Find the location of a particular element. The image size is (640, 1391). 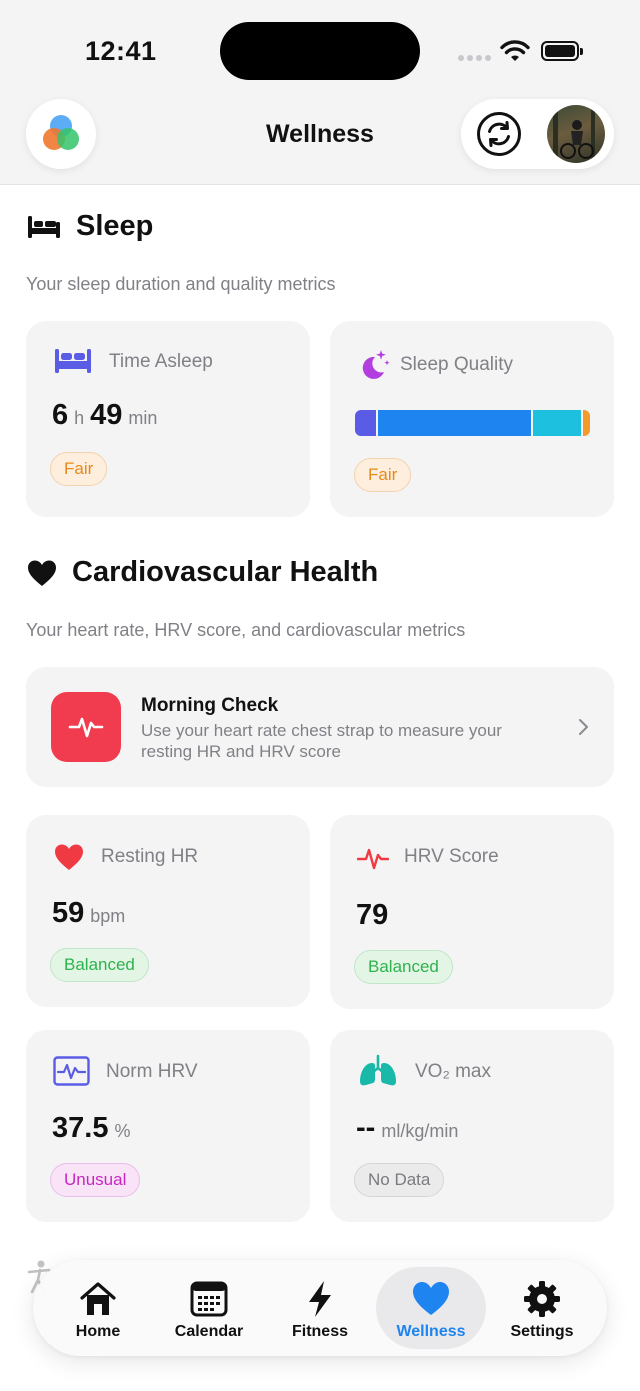

tab-calendar: Calendar is located at coordinates (209, 1308).